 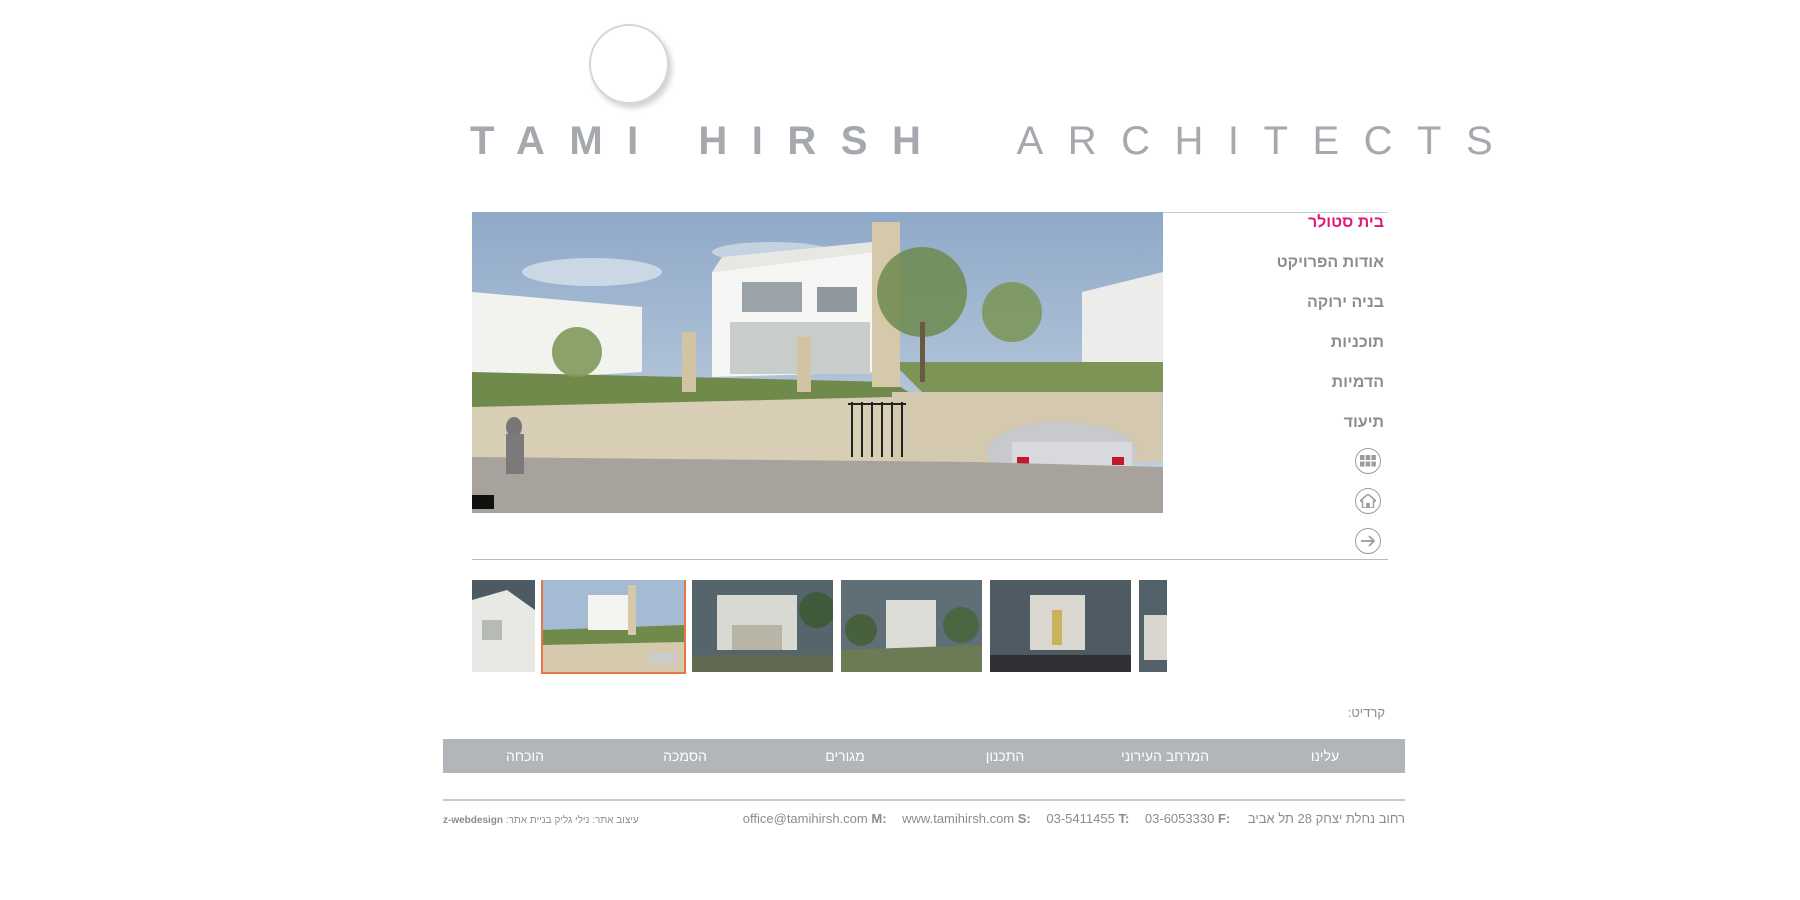 What do you see at coordinates (1366, 712) in the screenshot?
I see `credits-label: קרדיט:` at bounding box center [1366, 712].